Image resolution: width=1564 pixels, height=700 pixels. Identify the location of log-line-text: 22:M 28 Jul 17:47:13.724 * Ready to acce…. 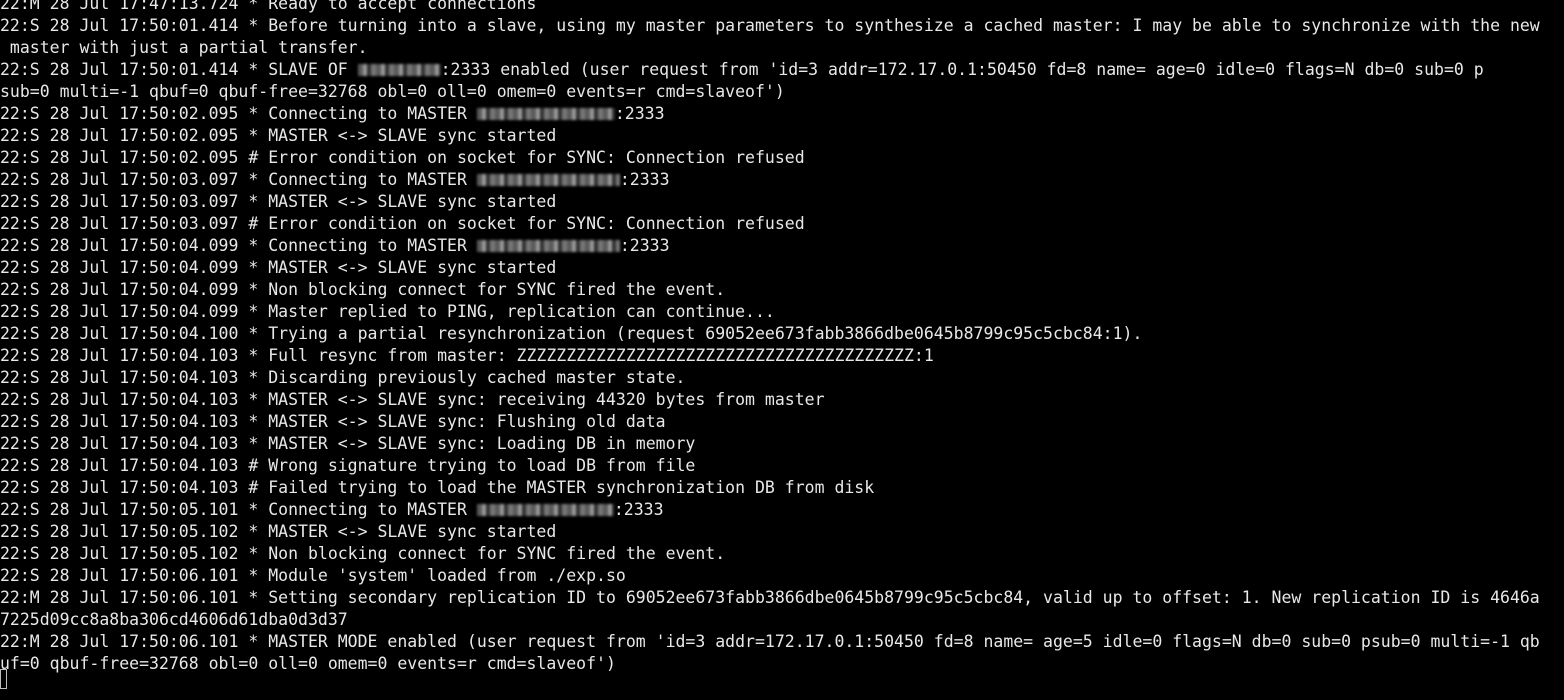
(268, 6).